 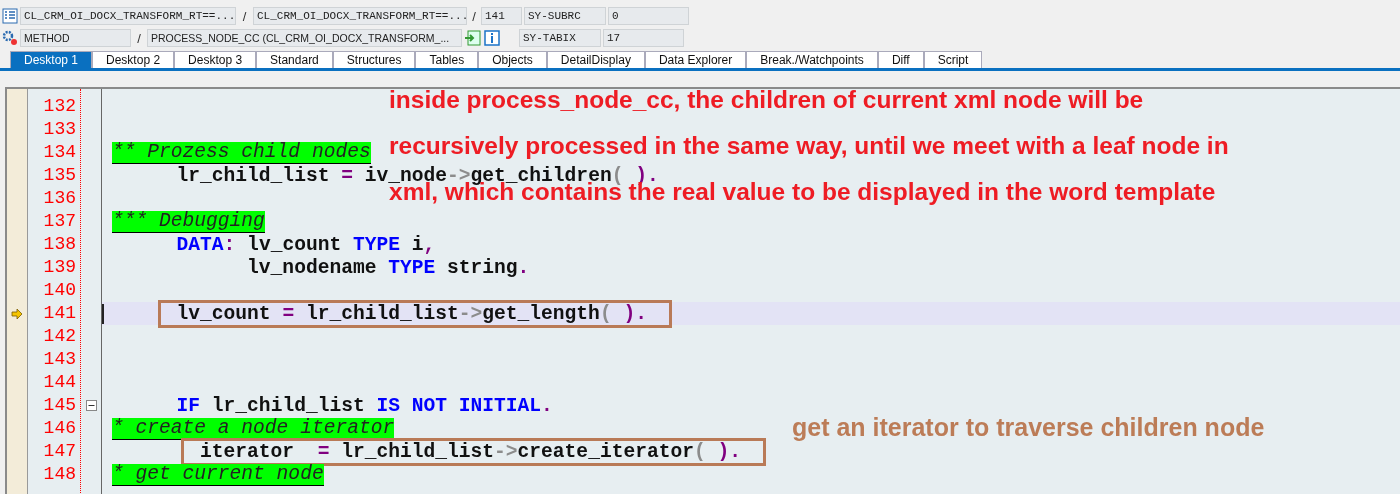 I want to click on tab: DetailDisplay, so click(x=595, y=59).